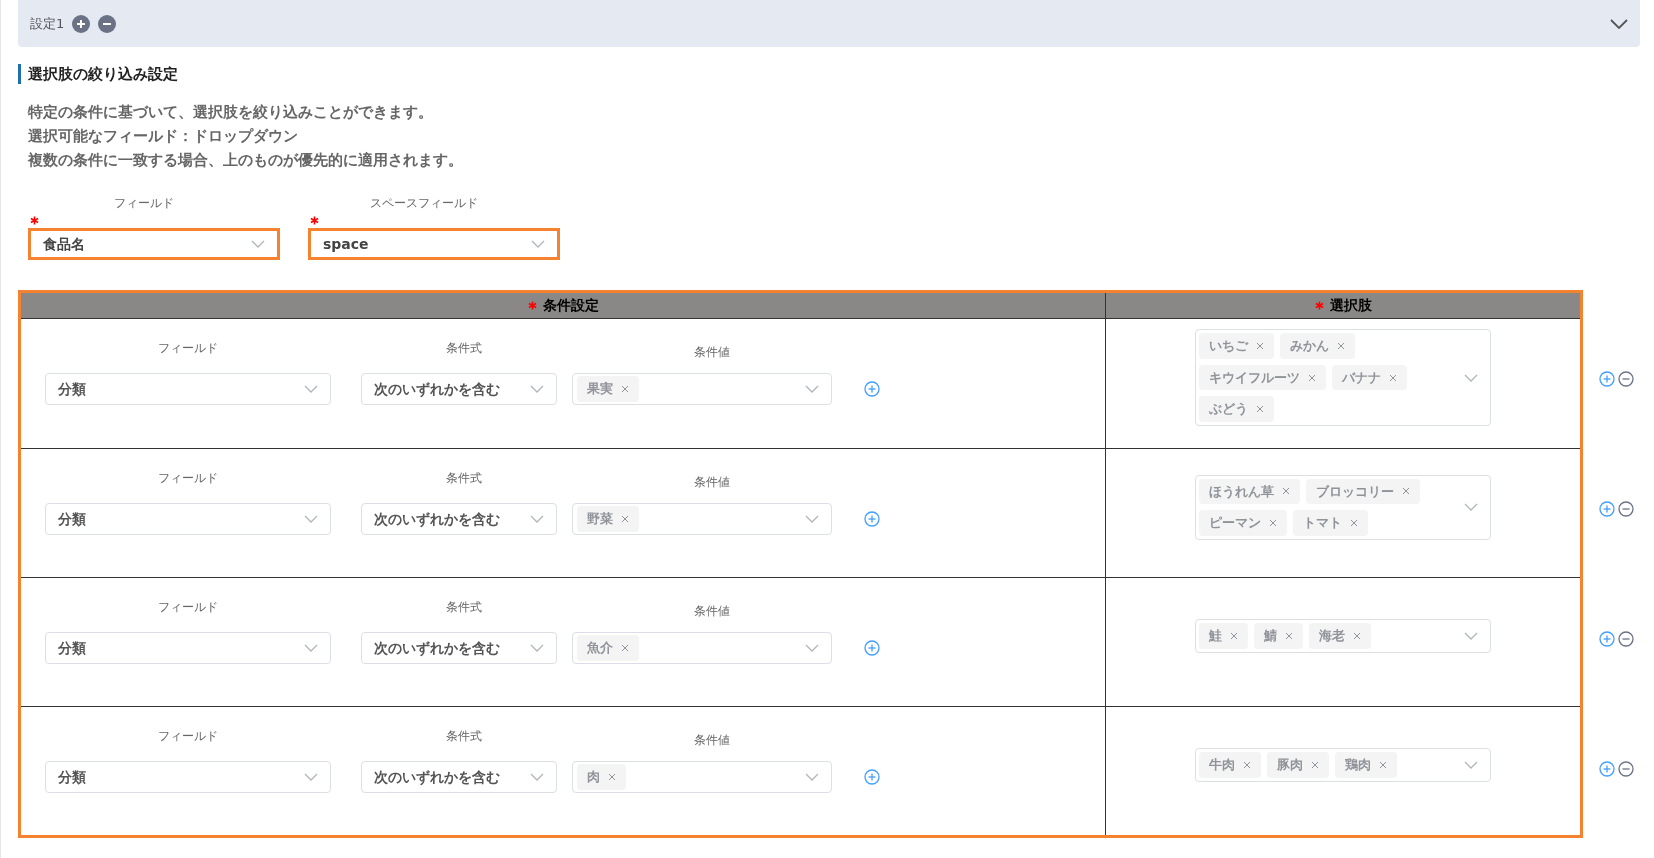 The image size is (1654, 858). Describe the element at coordinates (1228, 346) in the screenshot. I see `tag-label: いちご` at that location.